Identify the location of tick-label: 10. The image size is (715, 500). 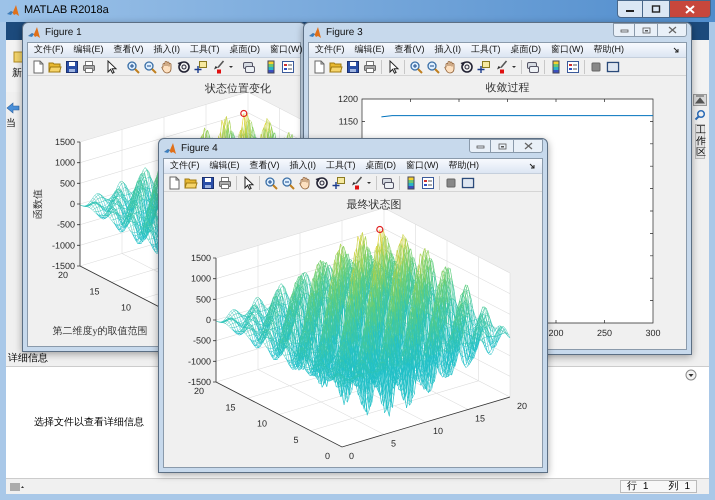
(438, 431).